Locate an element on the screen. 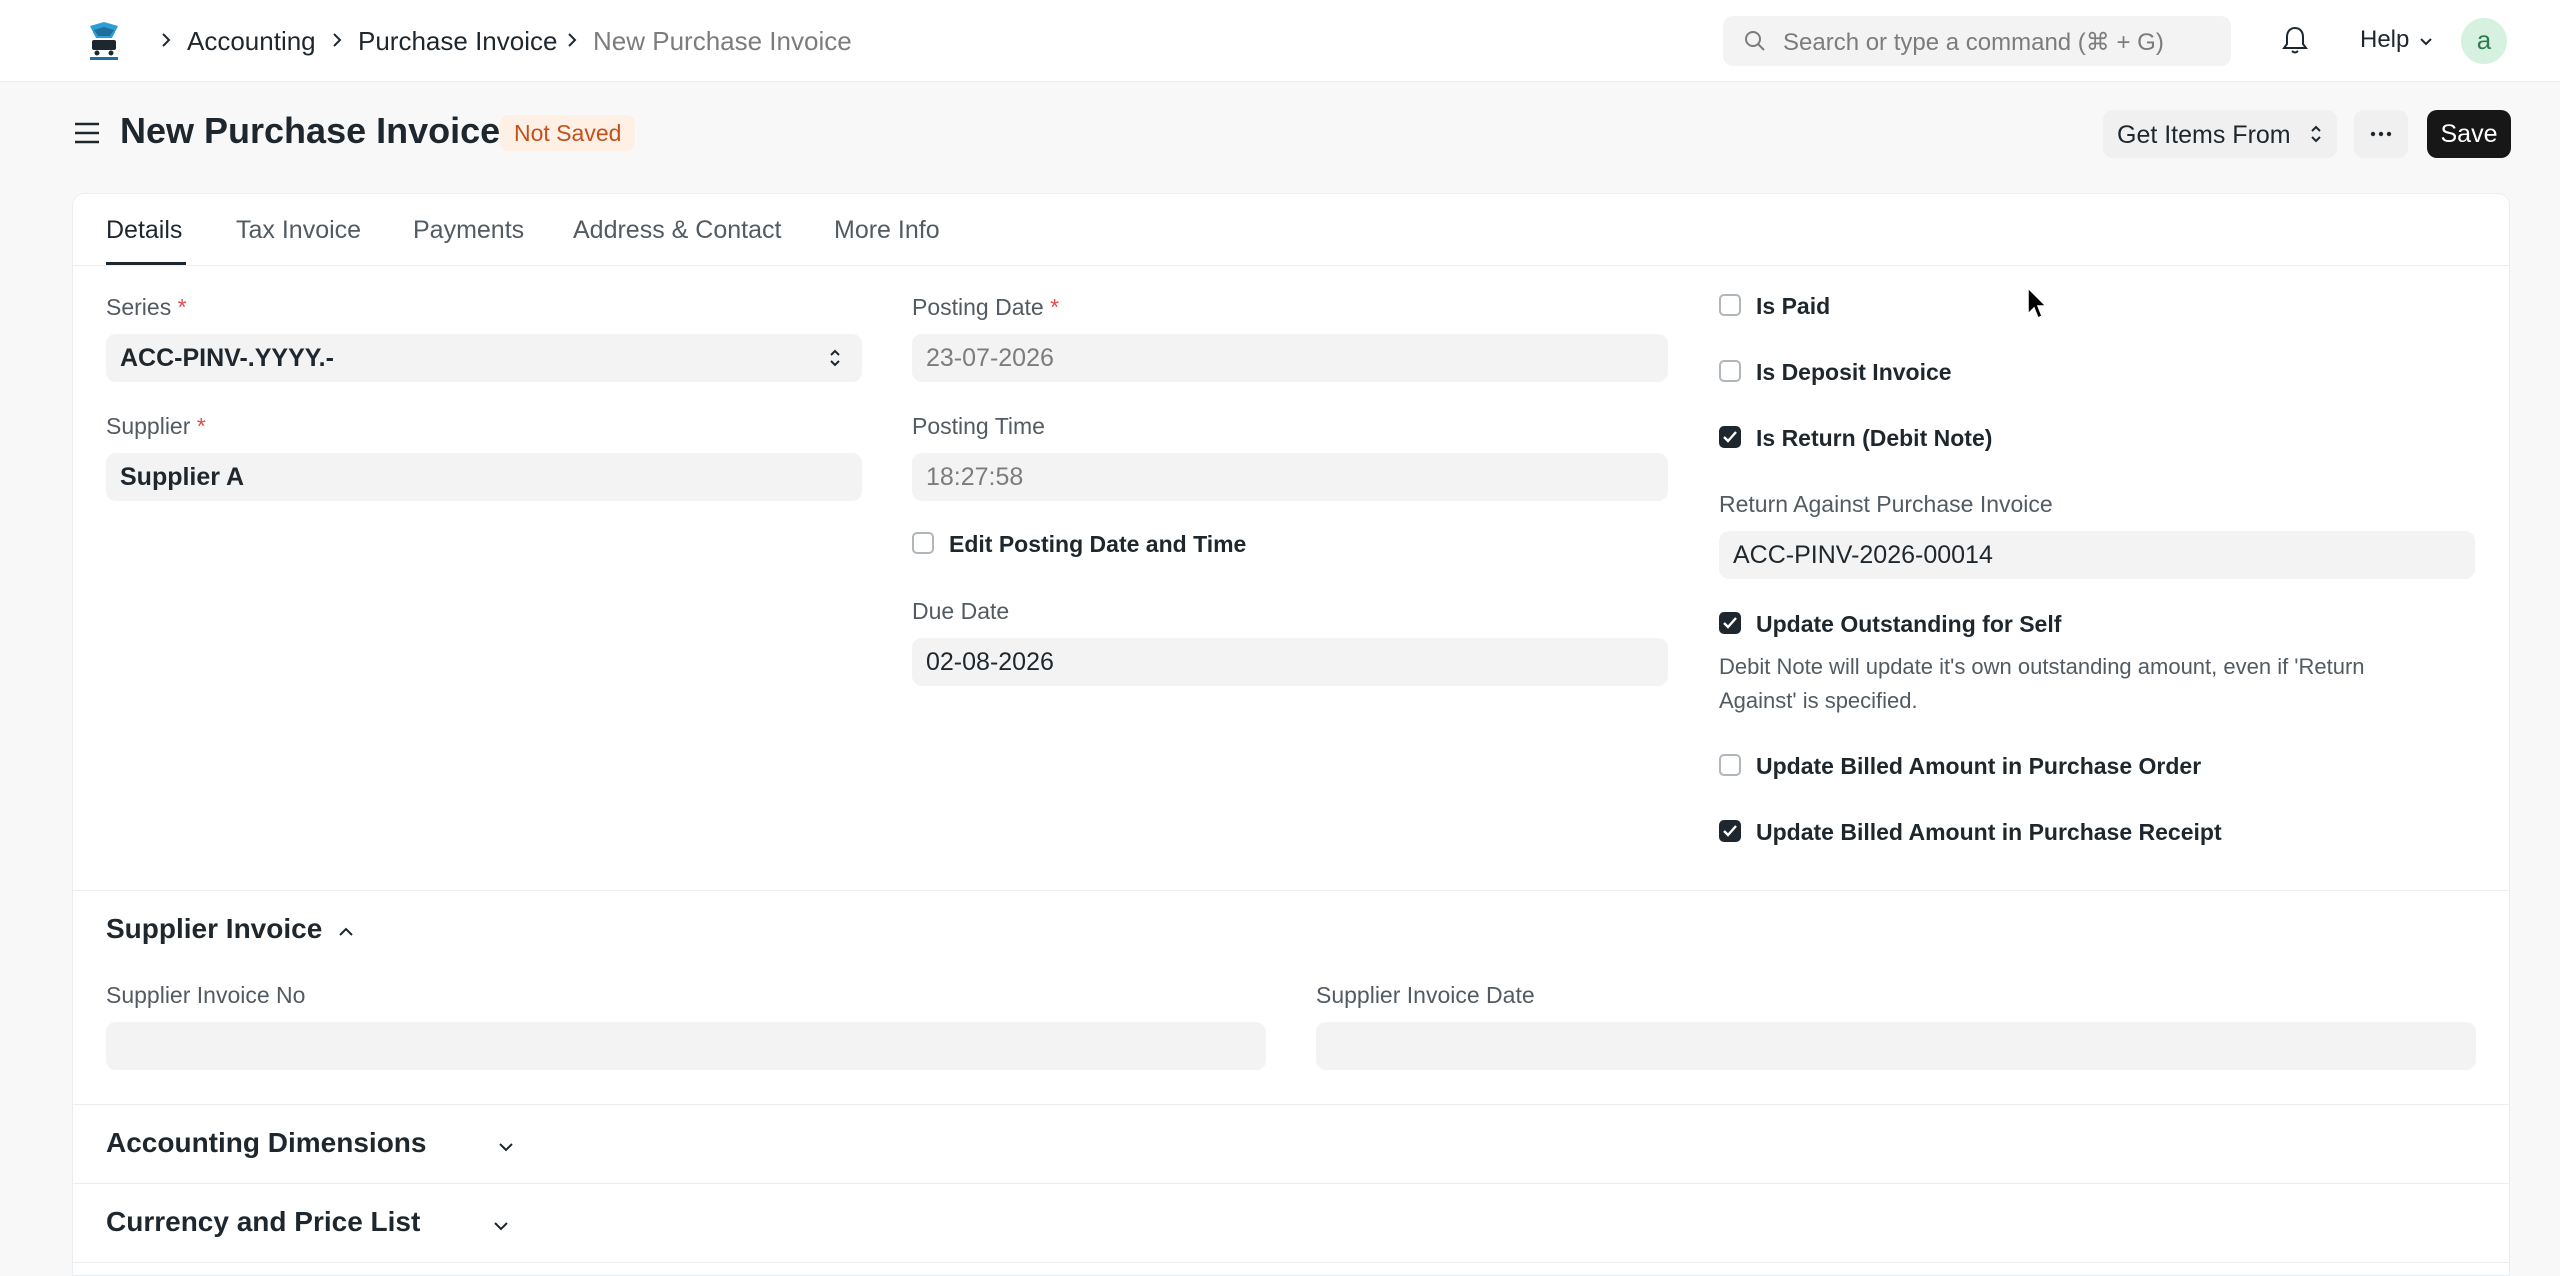 The width and height of the screenshot is (2560, 1276). tab-more-info: More Info is located at coordinates (887, 230).